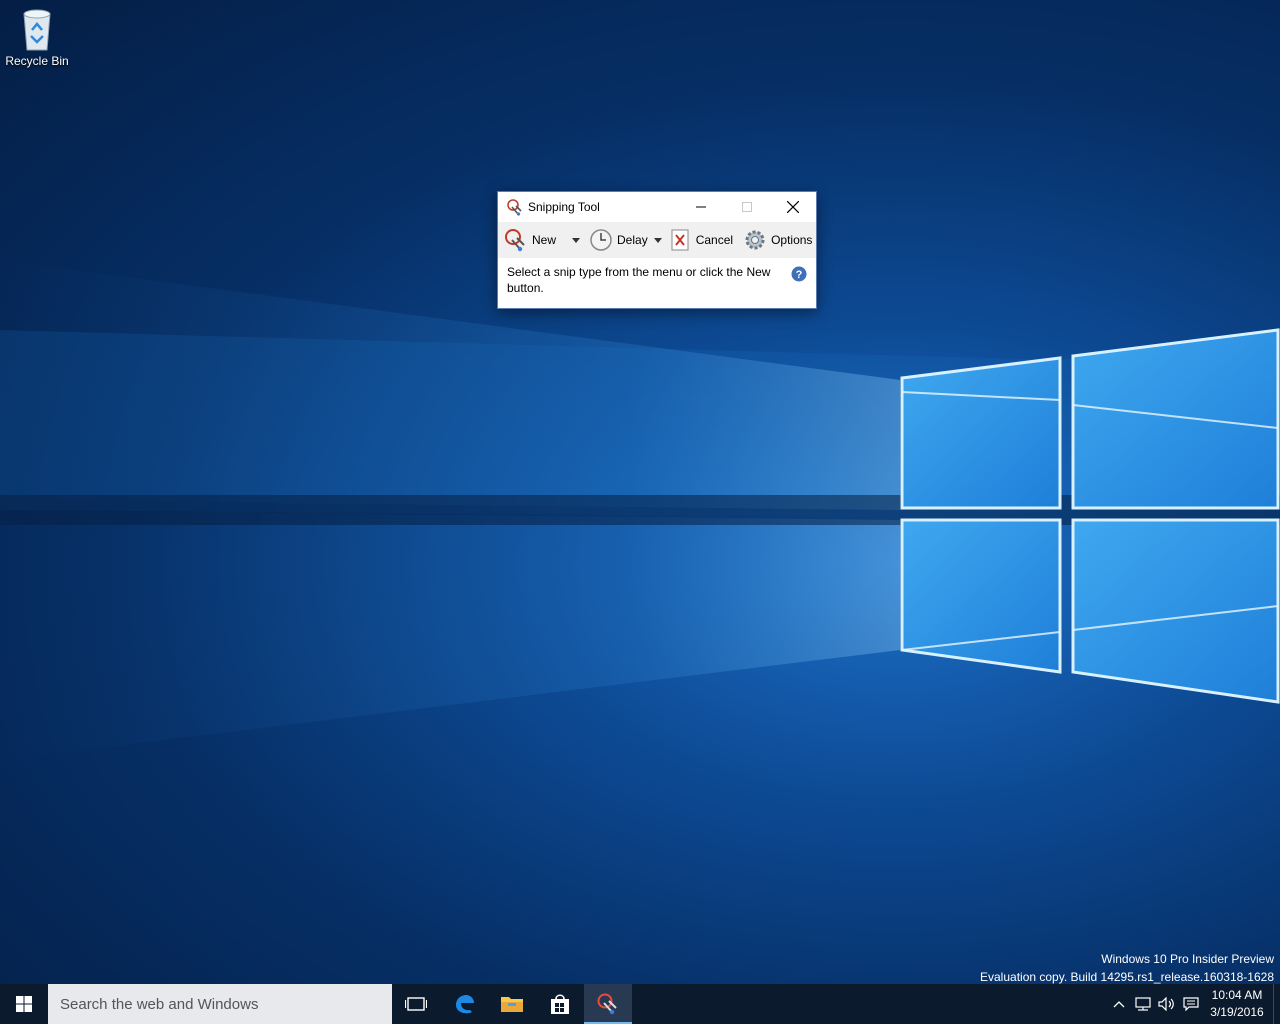  Describe the element at coordinates (792, 240) in the screenshot. I see `options-label: Options` at that location.